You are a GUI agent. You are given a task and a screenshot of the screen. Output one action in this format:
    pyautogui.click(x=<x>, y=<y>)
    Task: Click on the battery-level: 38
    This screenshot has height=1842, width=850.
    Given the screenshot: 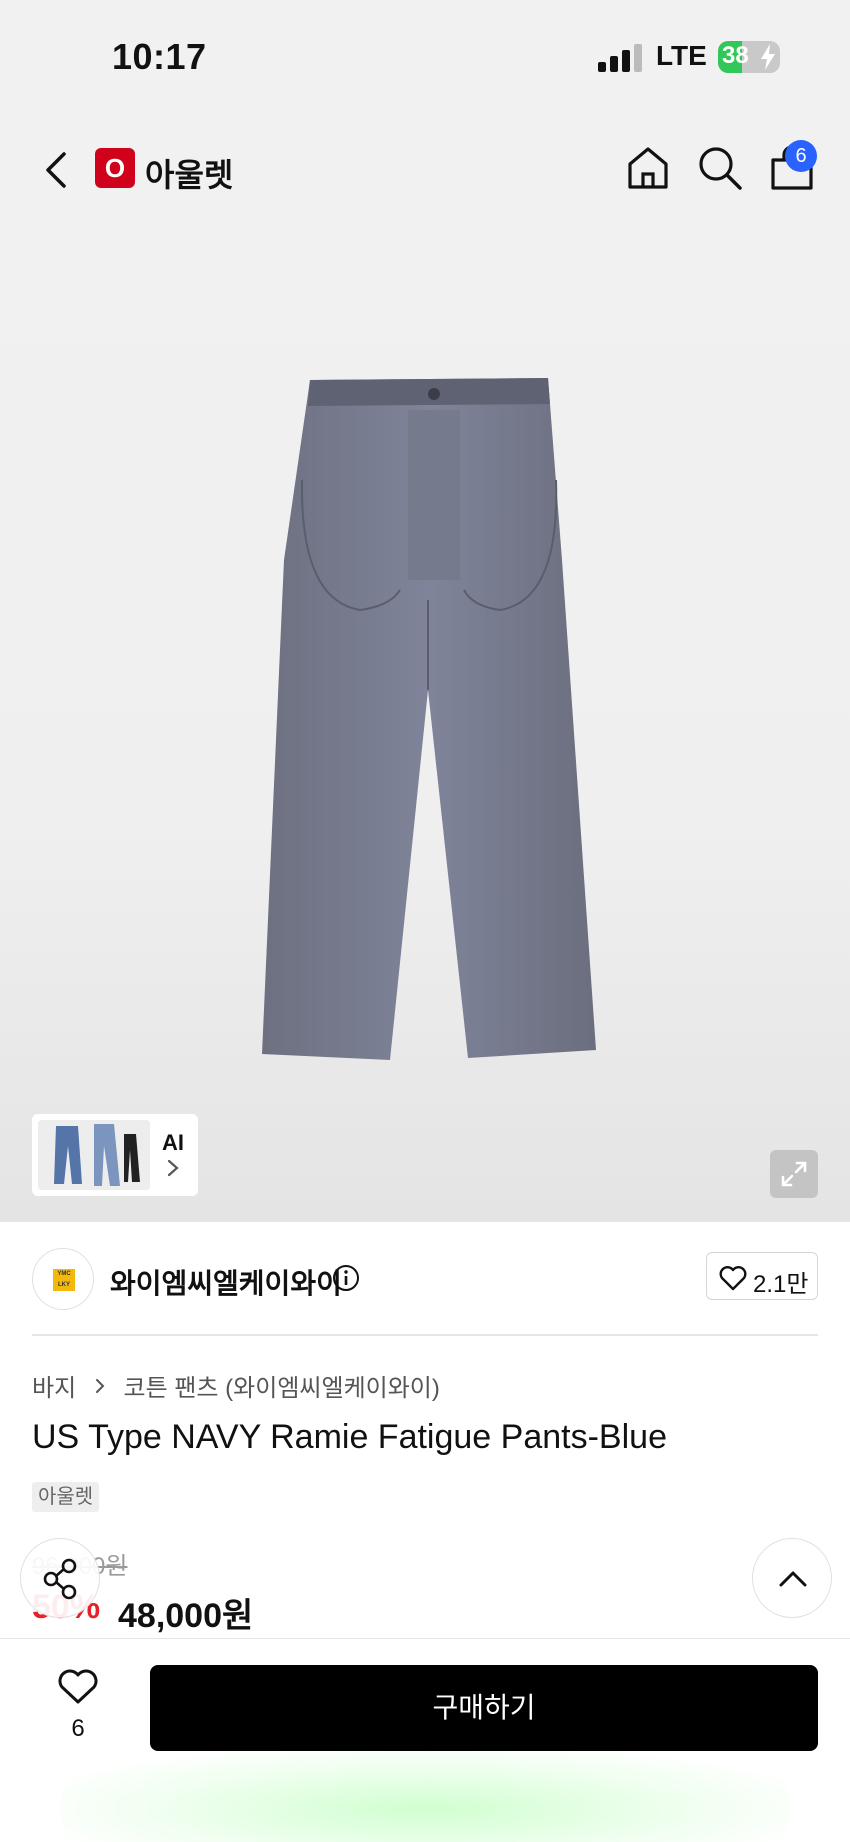 What is the action you would take?
    pyautogui.click(x=735, y=55)
    